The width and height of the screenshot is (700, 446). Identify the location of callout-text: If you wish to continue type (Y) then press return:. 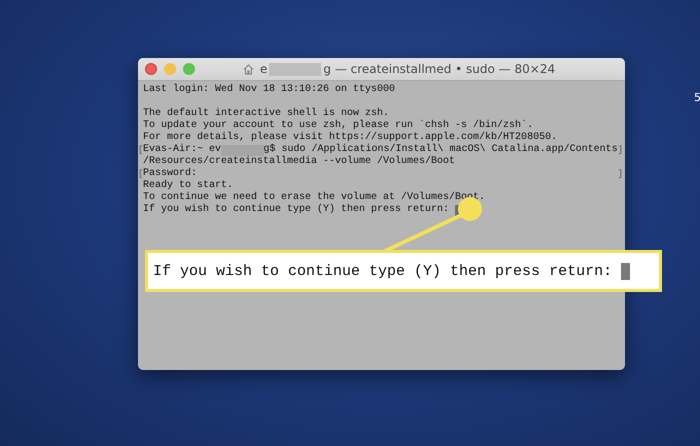
(382, 271).